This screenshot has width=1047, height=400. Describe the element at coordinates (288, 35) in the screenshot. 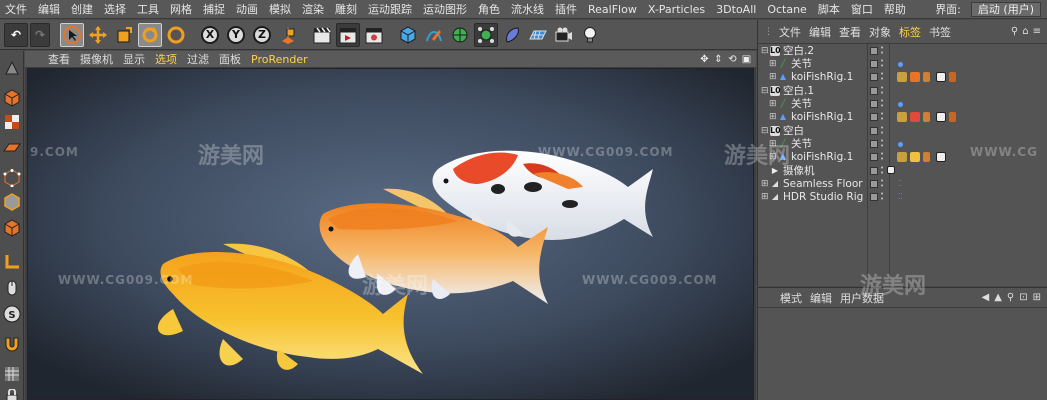

I see `coordinate-system-button` at that location.